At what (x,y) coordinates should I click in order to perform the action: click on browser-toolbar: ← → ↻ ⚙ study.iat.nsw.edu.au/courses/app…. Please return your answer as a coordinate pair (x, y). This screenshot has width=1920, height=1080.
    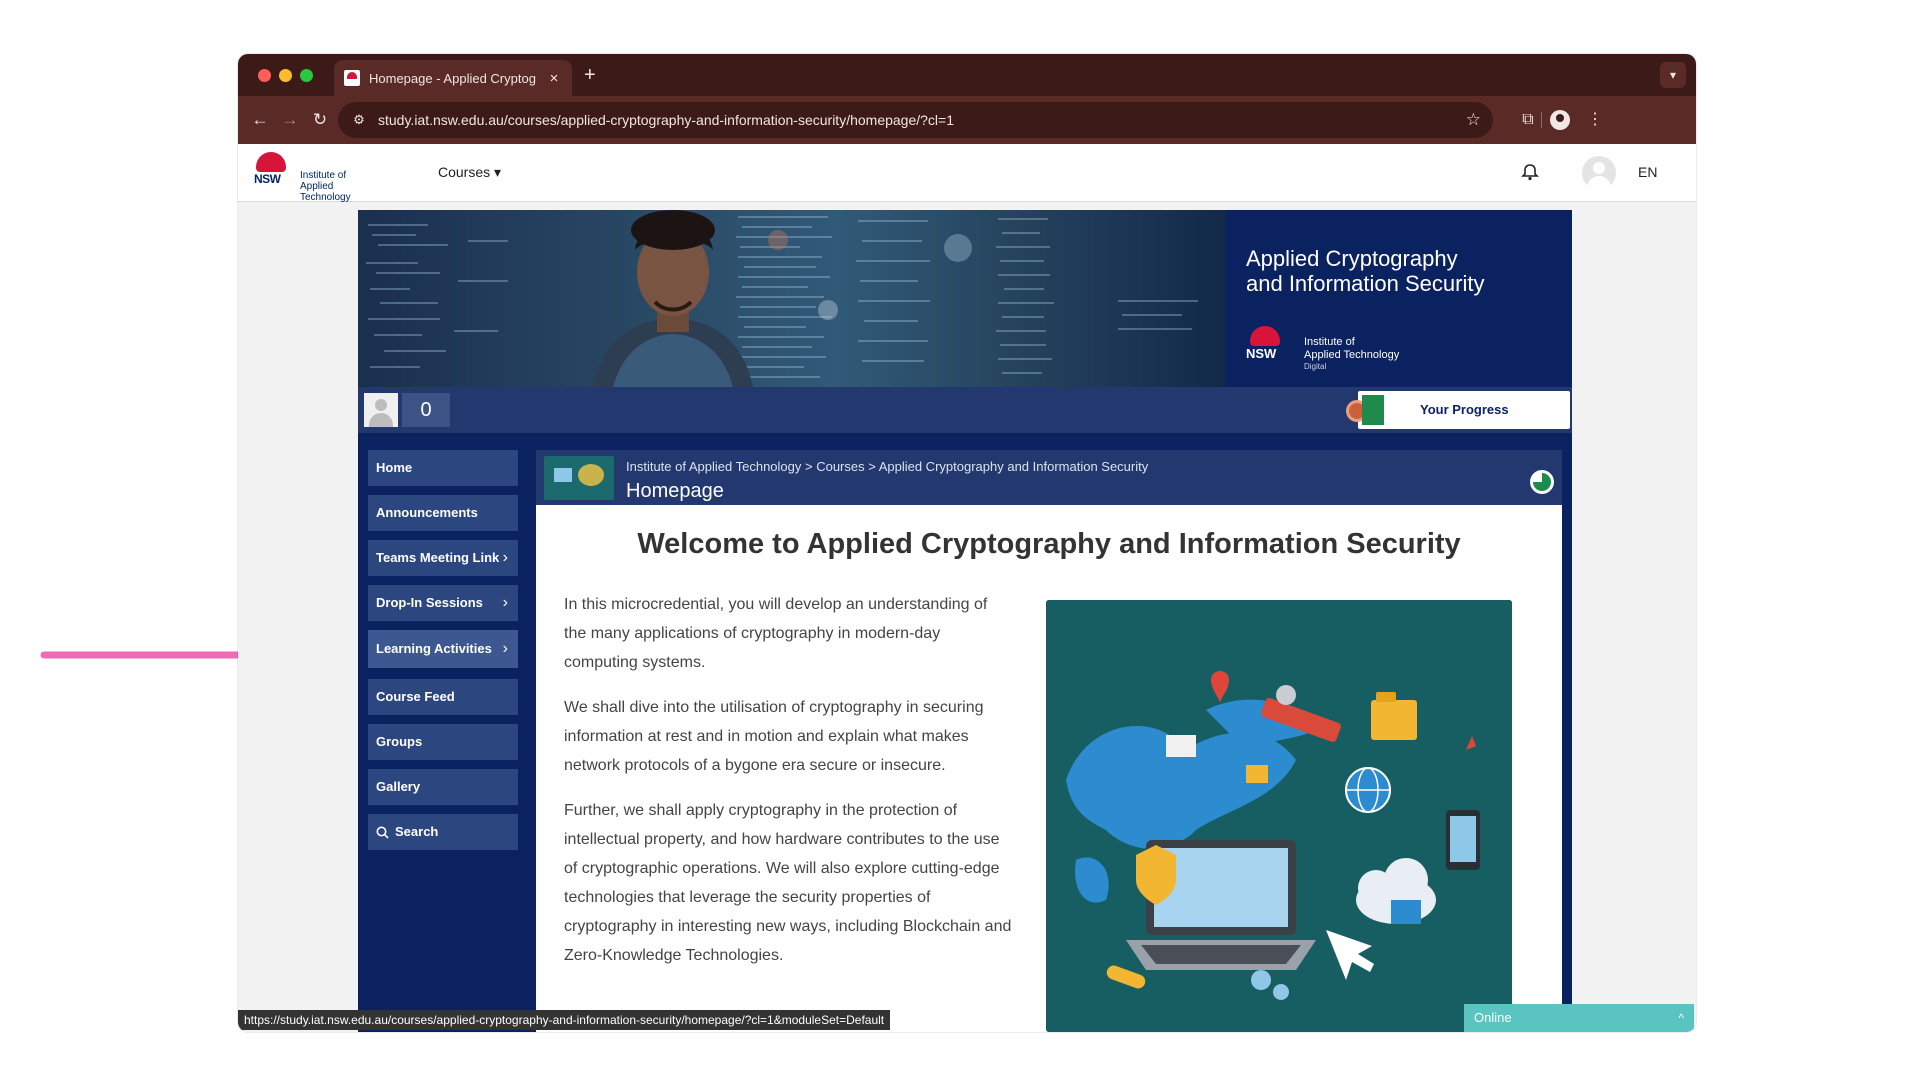
    Looking at the image, I should click on (967, 120).